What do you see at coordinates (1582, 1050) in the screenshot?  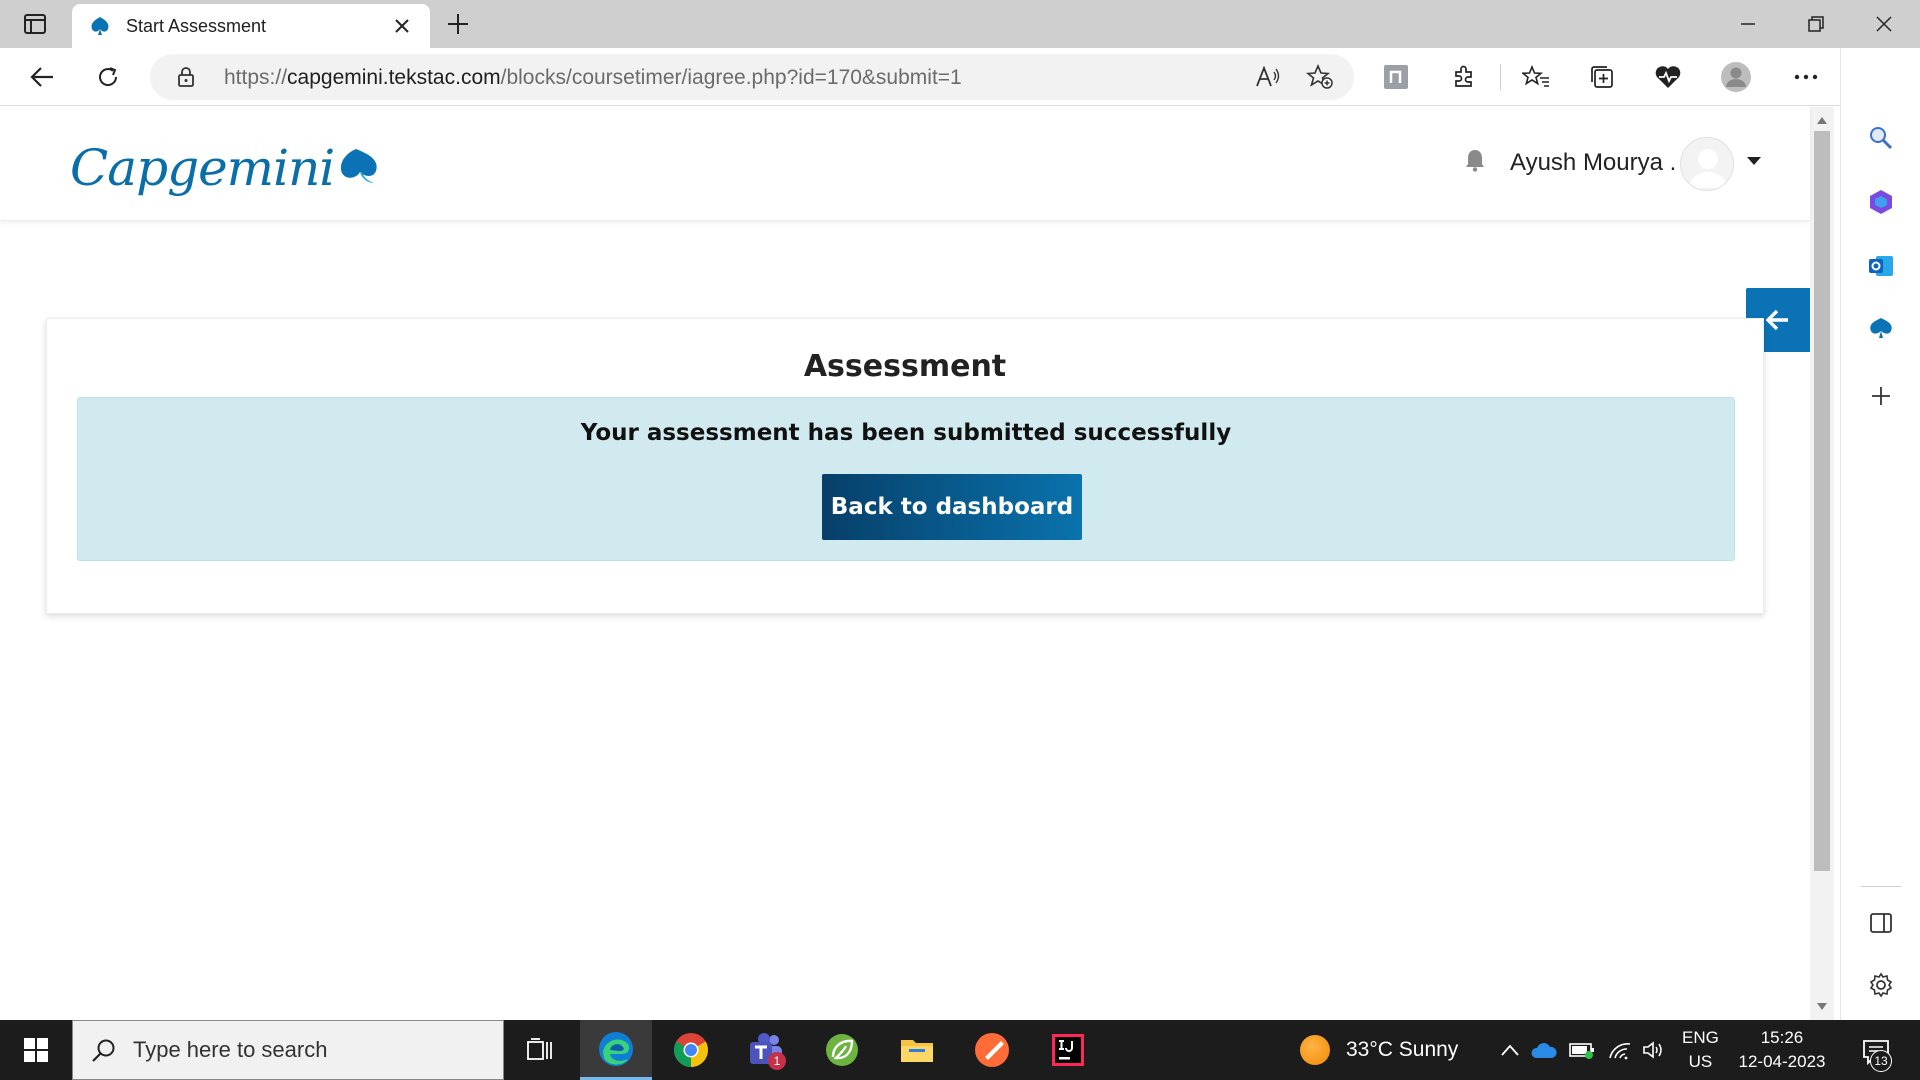 I see `battery-icon` at bounding box center [1582, 1050].